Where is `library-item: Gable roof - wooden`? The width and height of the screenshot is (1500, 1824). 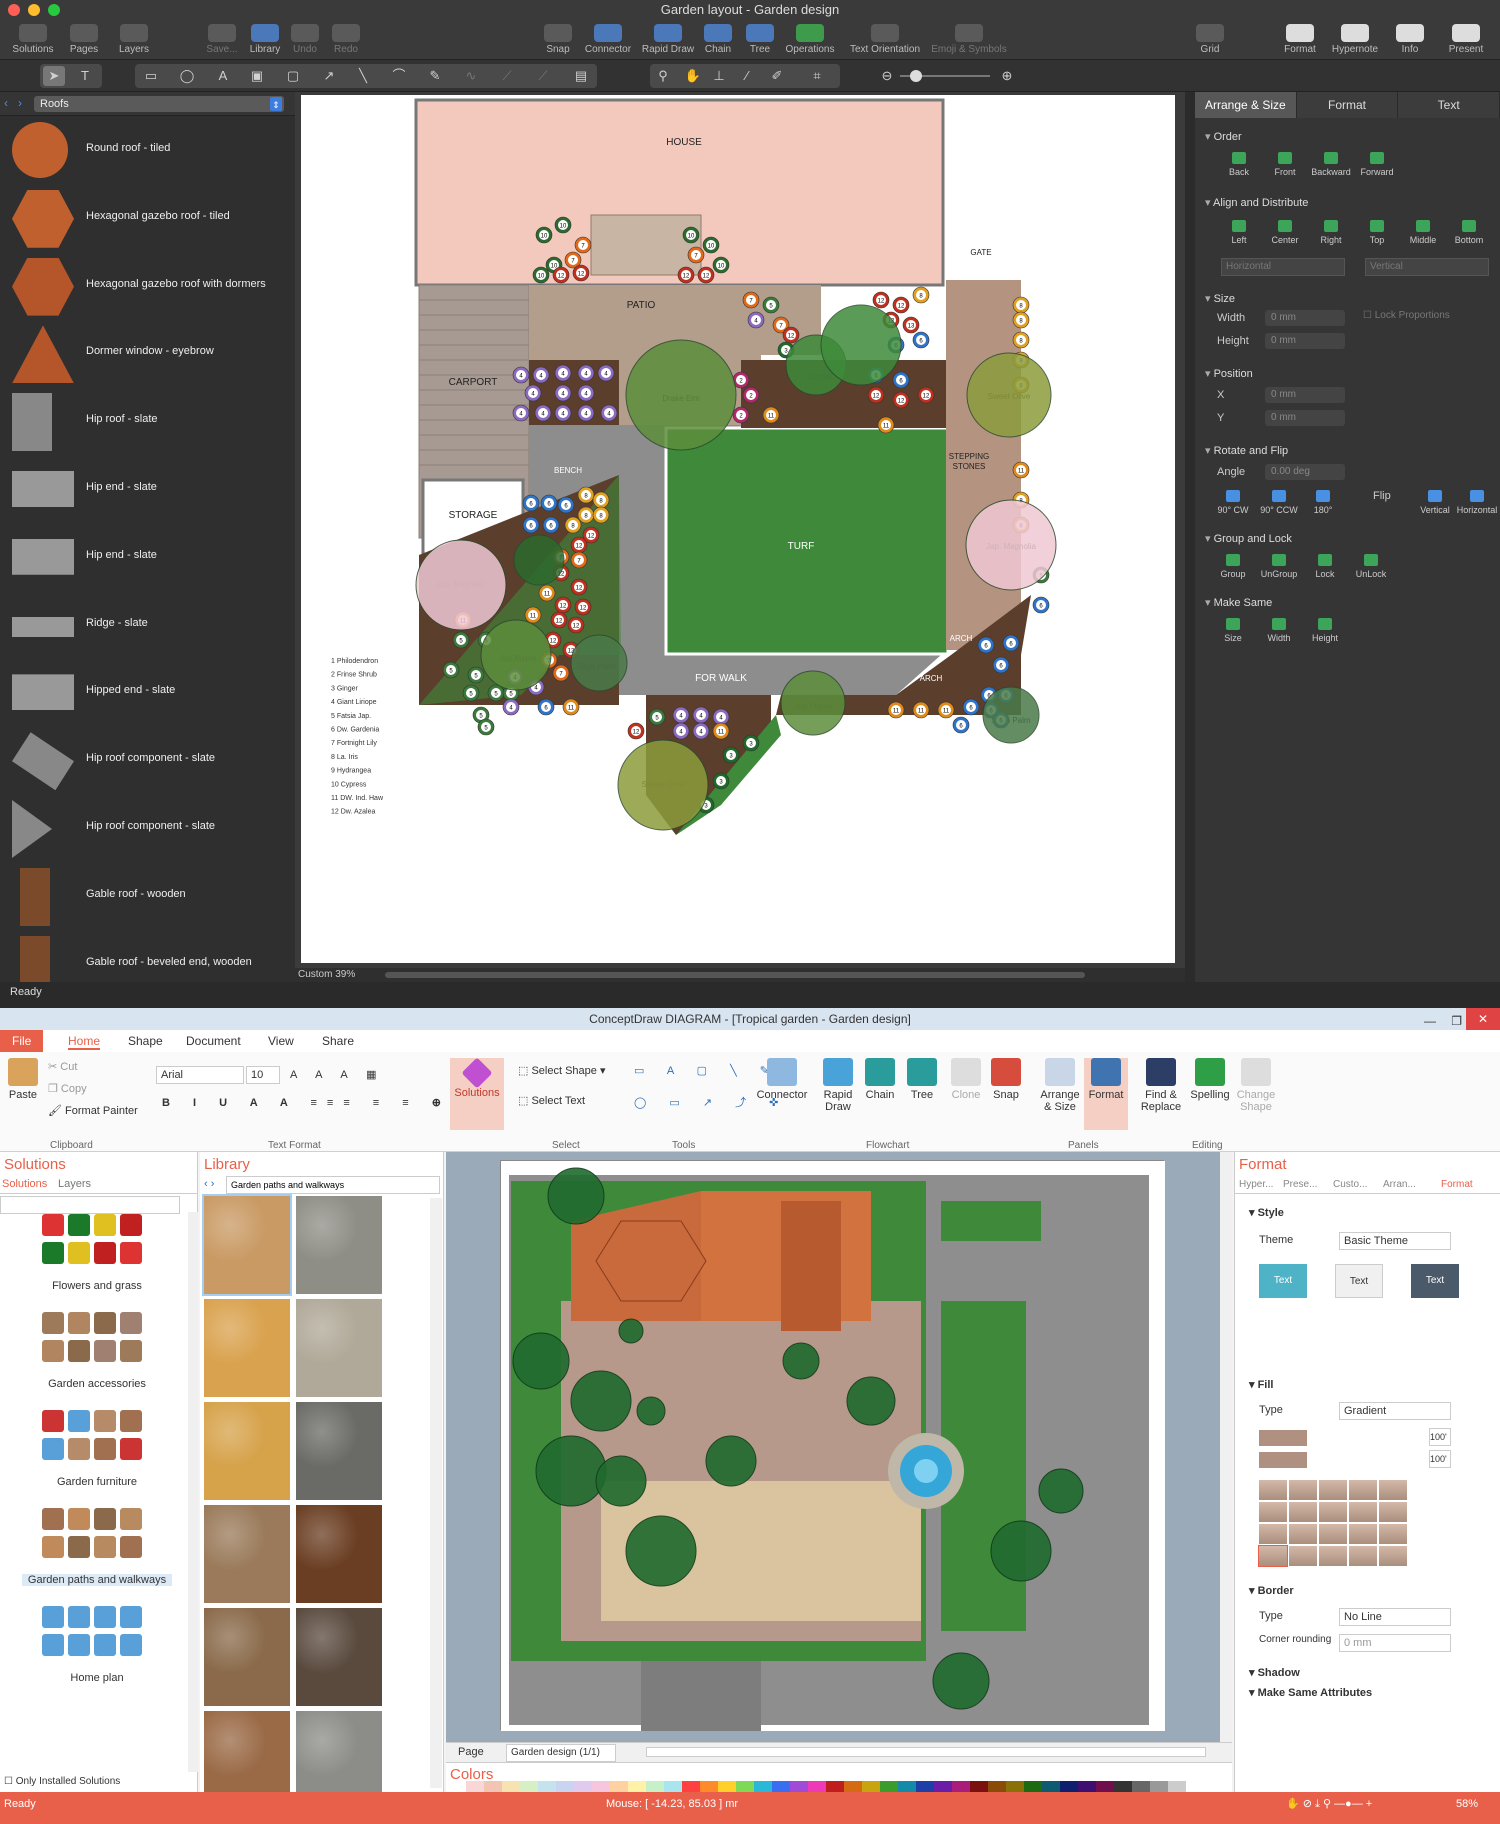 library-item: Gable roof - wooden is located at coordinates (147, 897).